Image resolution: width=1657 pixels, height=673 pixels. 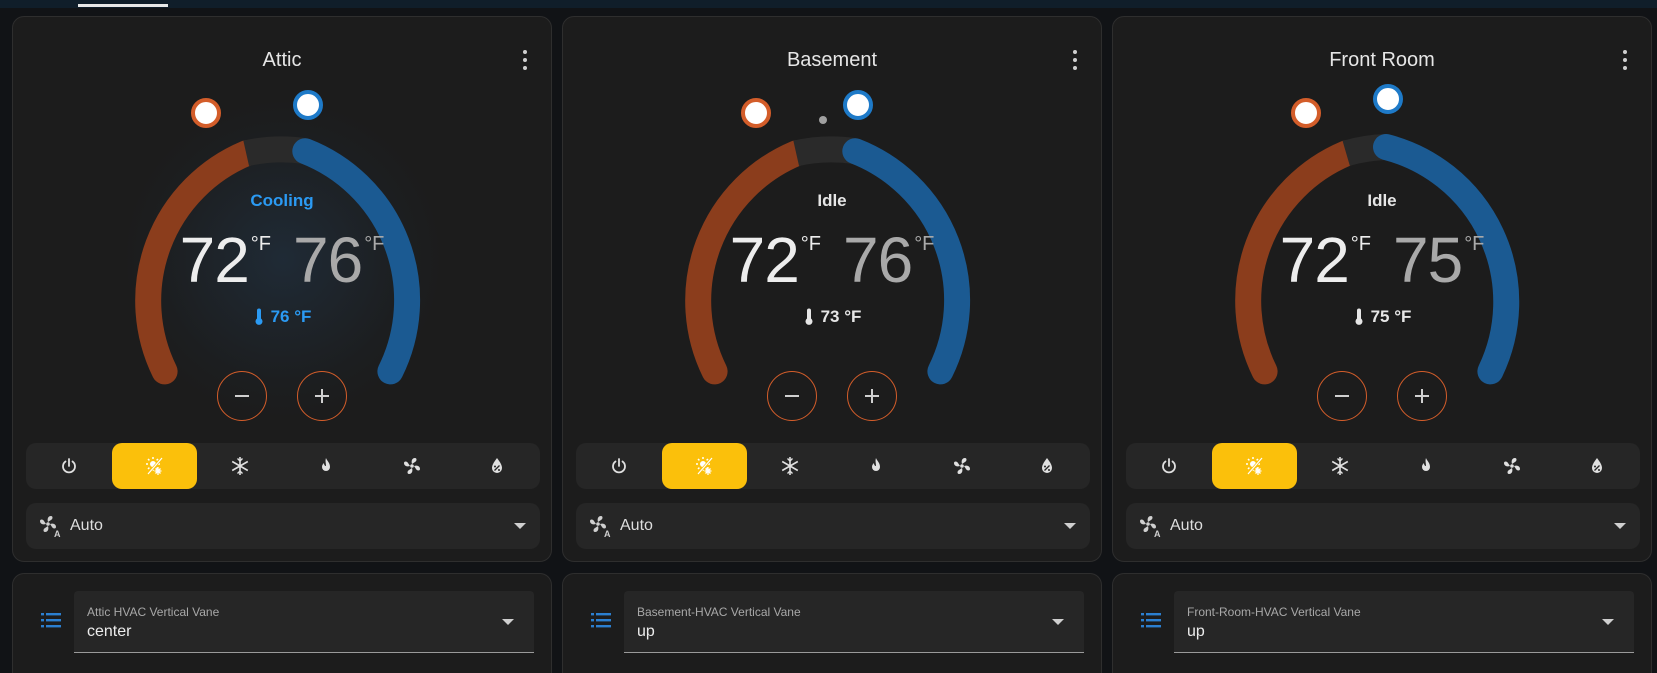 What do you see at coordinates (1196, 631) in the screenshot?
I see `vane-field-value: up` at bounding box center [1196, 631].